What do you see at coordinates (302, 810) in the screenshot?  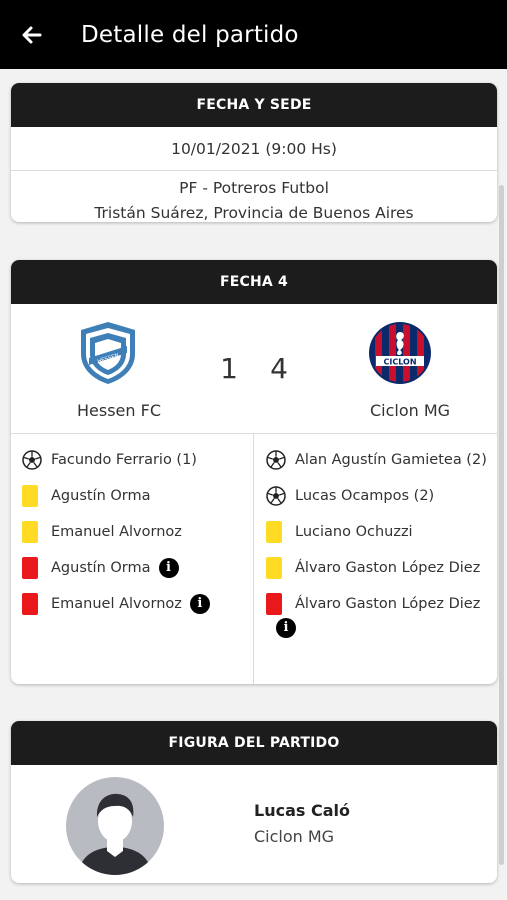 I see `player-name: Lucas Caló` at bounding box center [302, 810].